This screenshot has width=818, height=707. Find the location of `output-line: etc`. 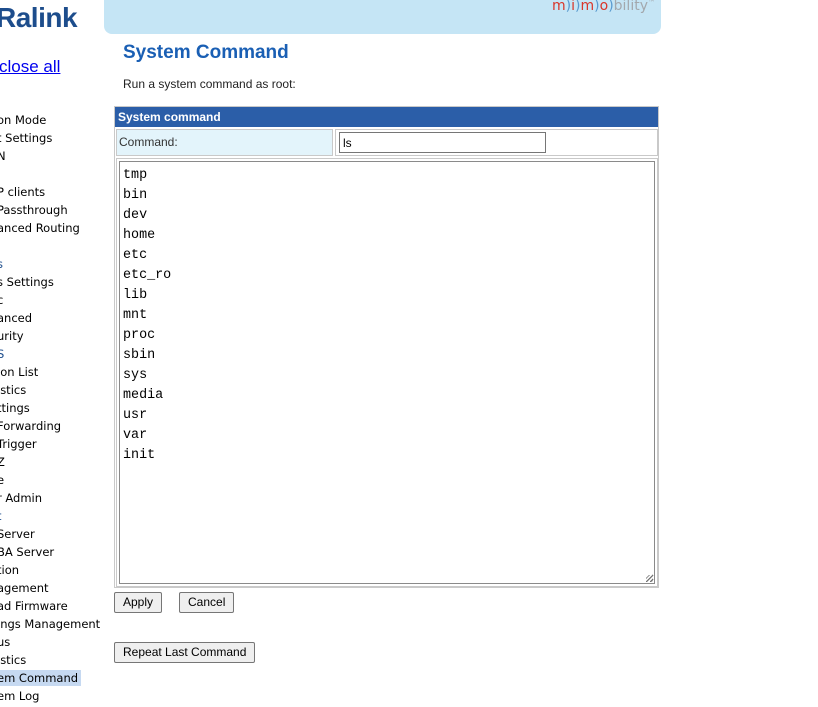

output-line: etc is located at coordinates (135, 255).